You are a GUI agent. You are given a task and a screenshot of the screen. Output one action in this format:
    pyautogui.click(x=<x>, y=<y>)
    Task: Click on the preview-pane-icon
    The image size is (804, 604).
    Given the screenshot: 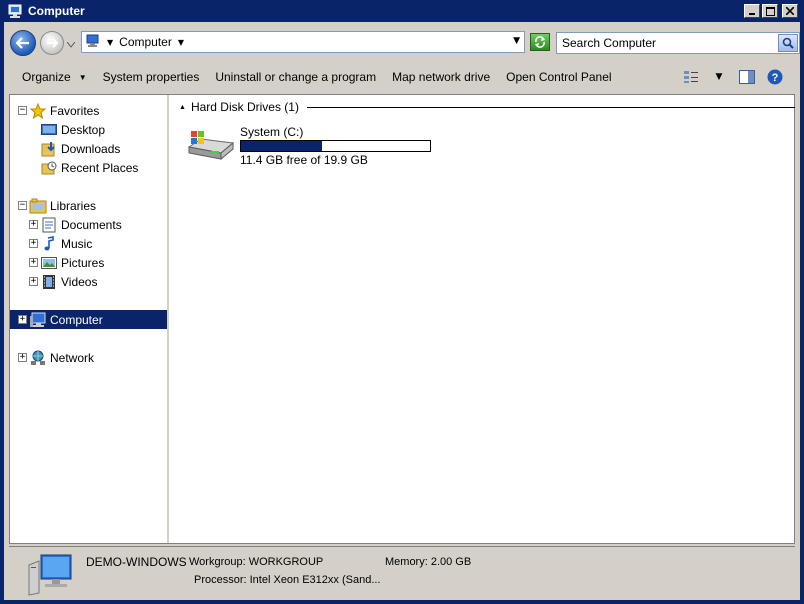 What is the action you would take?
    pyautogui.click(x=747, y=77)
    